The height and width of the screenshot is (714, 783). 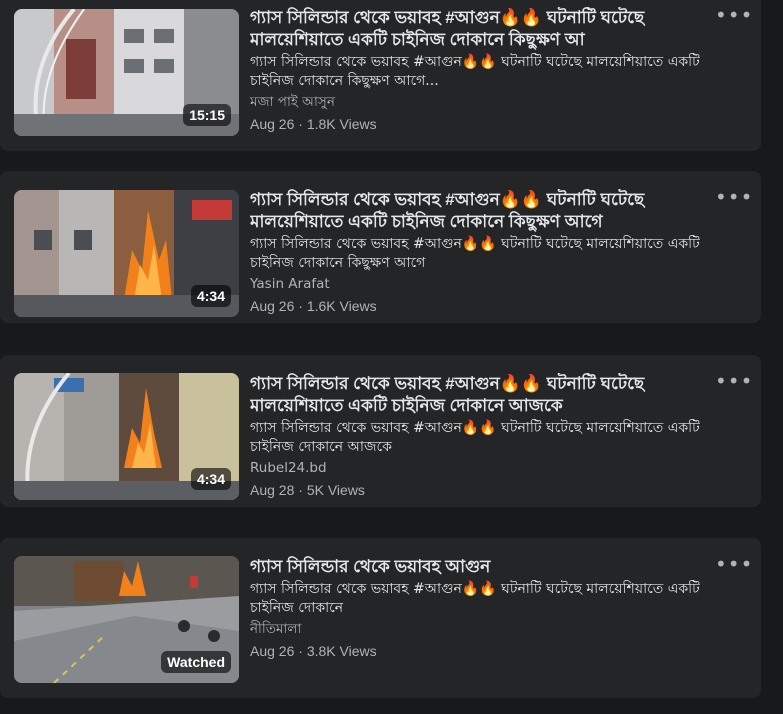 I want to click on channel-name: Yasin Arafat, so click(x=480, y=284).